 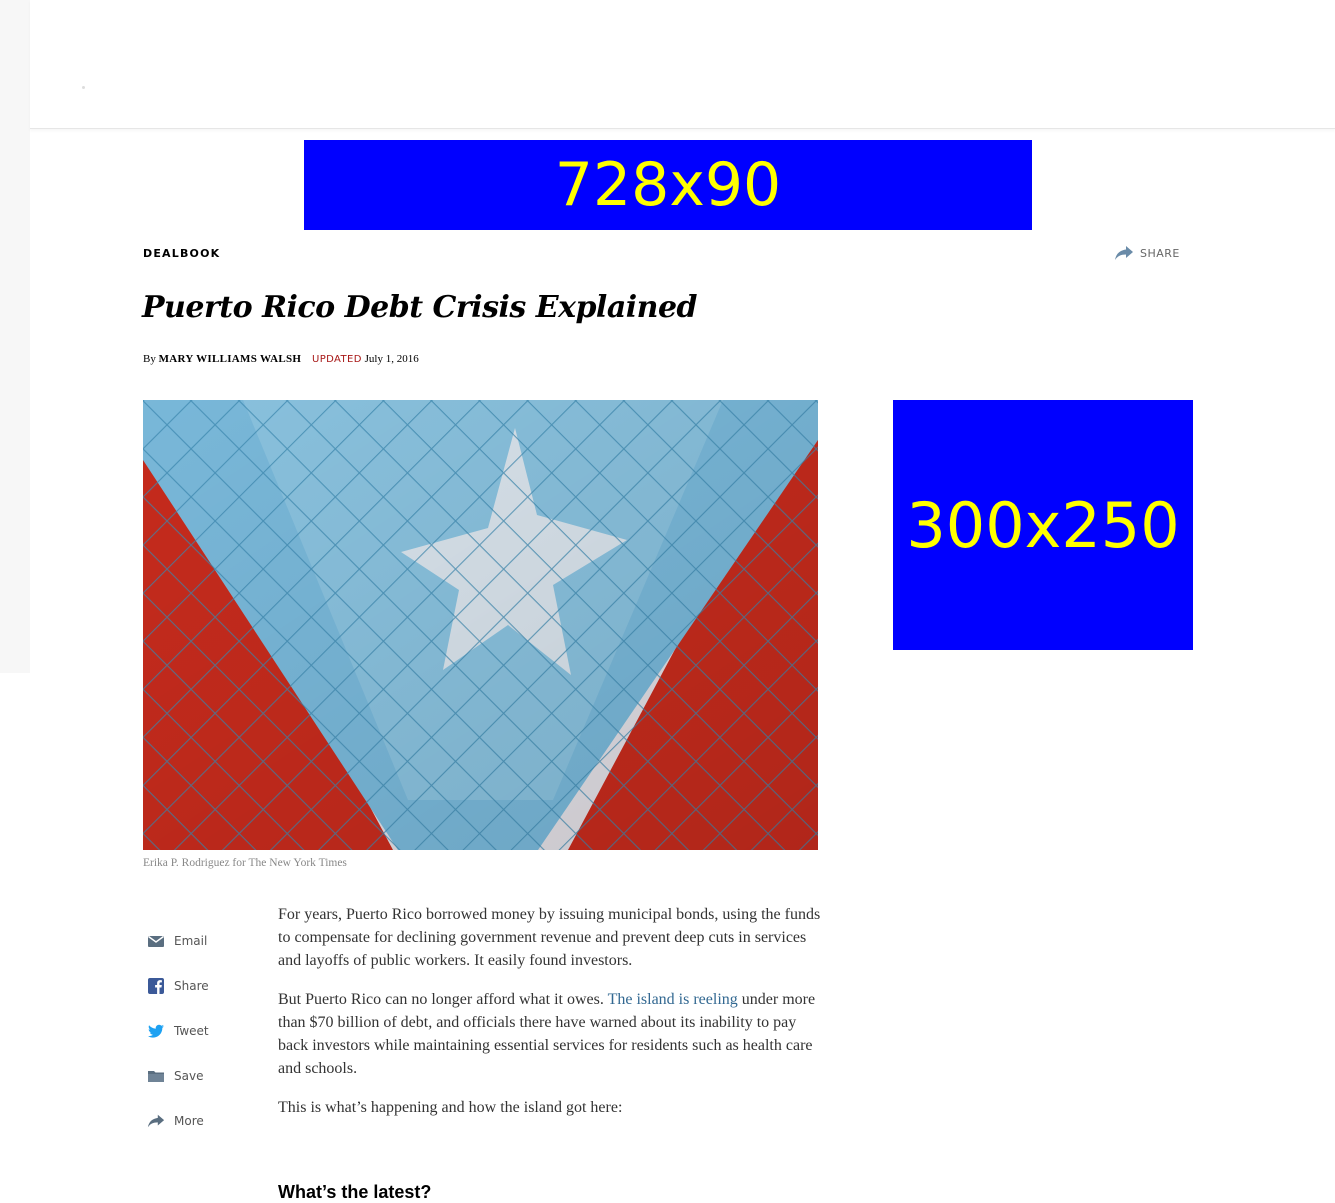 I want to click on more-label: More, so click(x=189, y=1120).